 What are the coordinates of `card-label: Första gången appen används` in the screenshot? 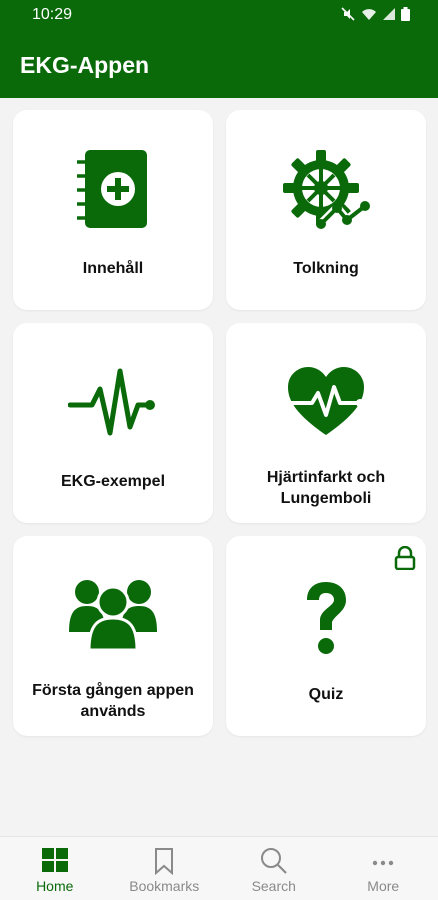 It's located at (113, 701).